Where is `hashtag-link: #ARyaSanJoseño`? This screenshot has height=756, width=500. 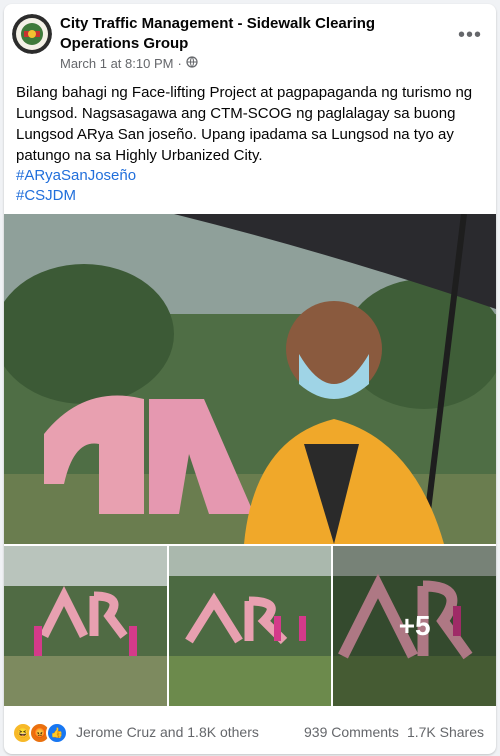 hashtag-link: #ARyaSanJoseño is located at coordinates (76, 176).